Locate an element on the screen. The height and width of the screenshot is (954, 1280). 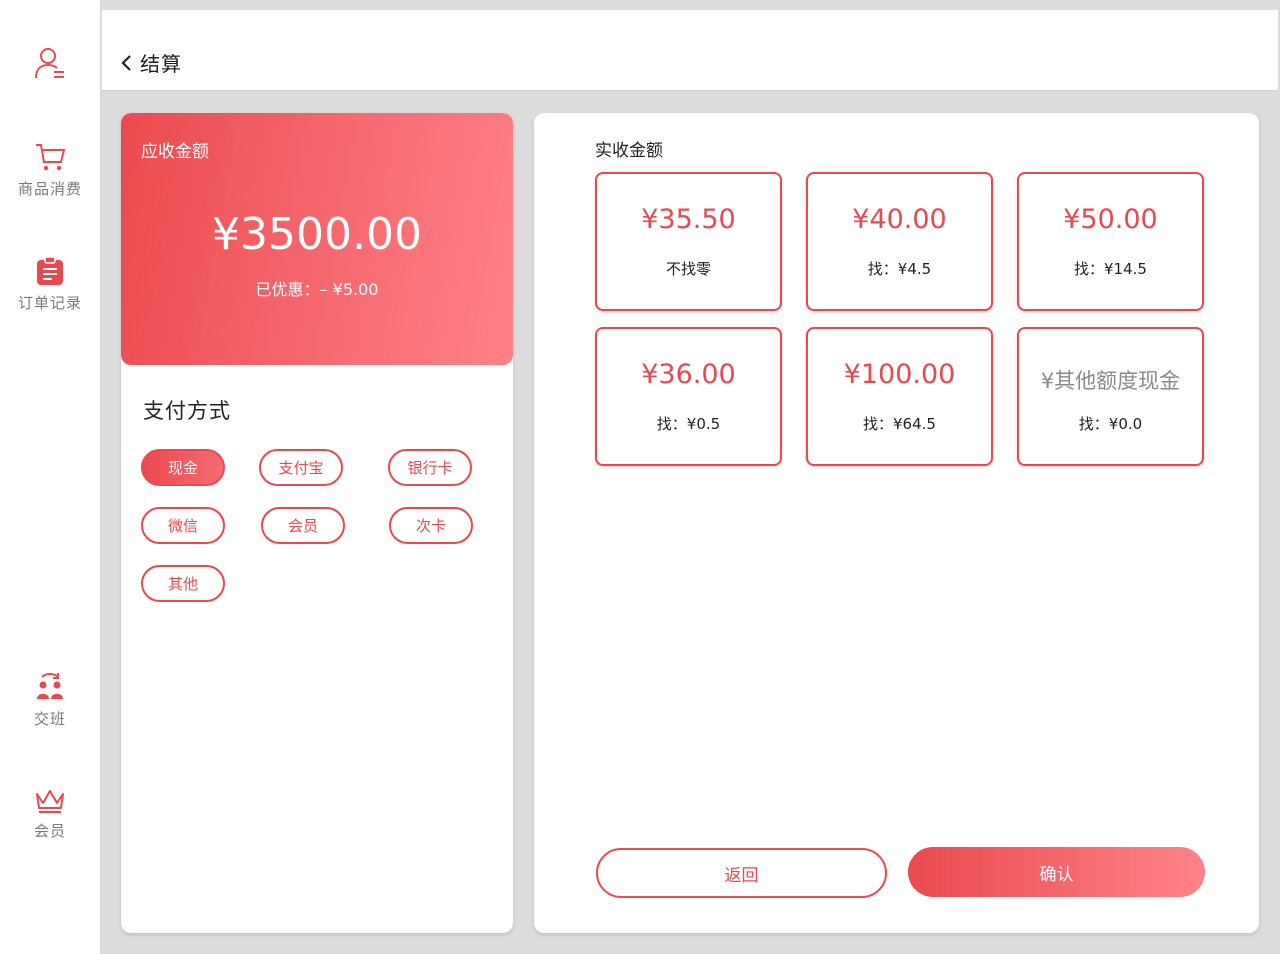
amount-option-value: ¥其他额度现金 is located at coordinates (1110, 381).